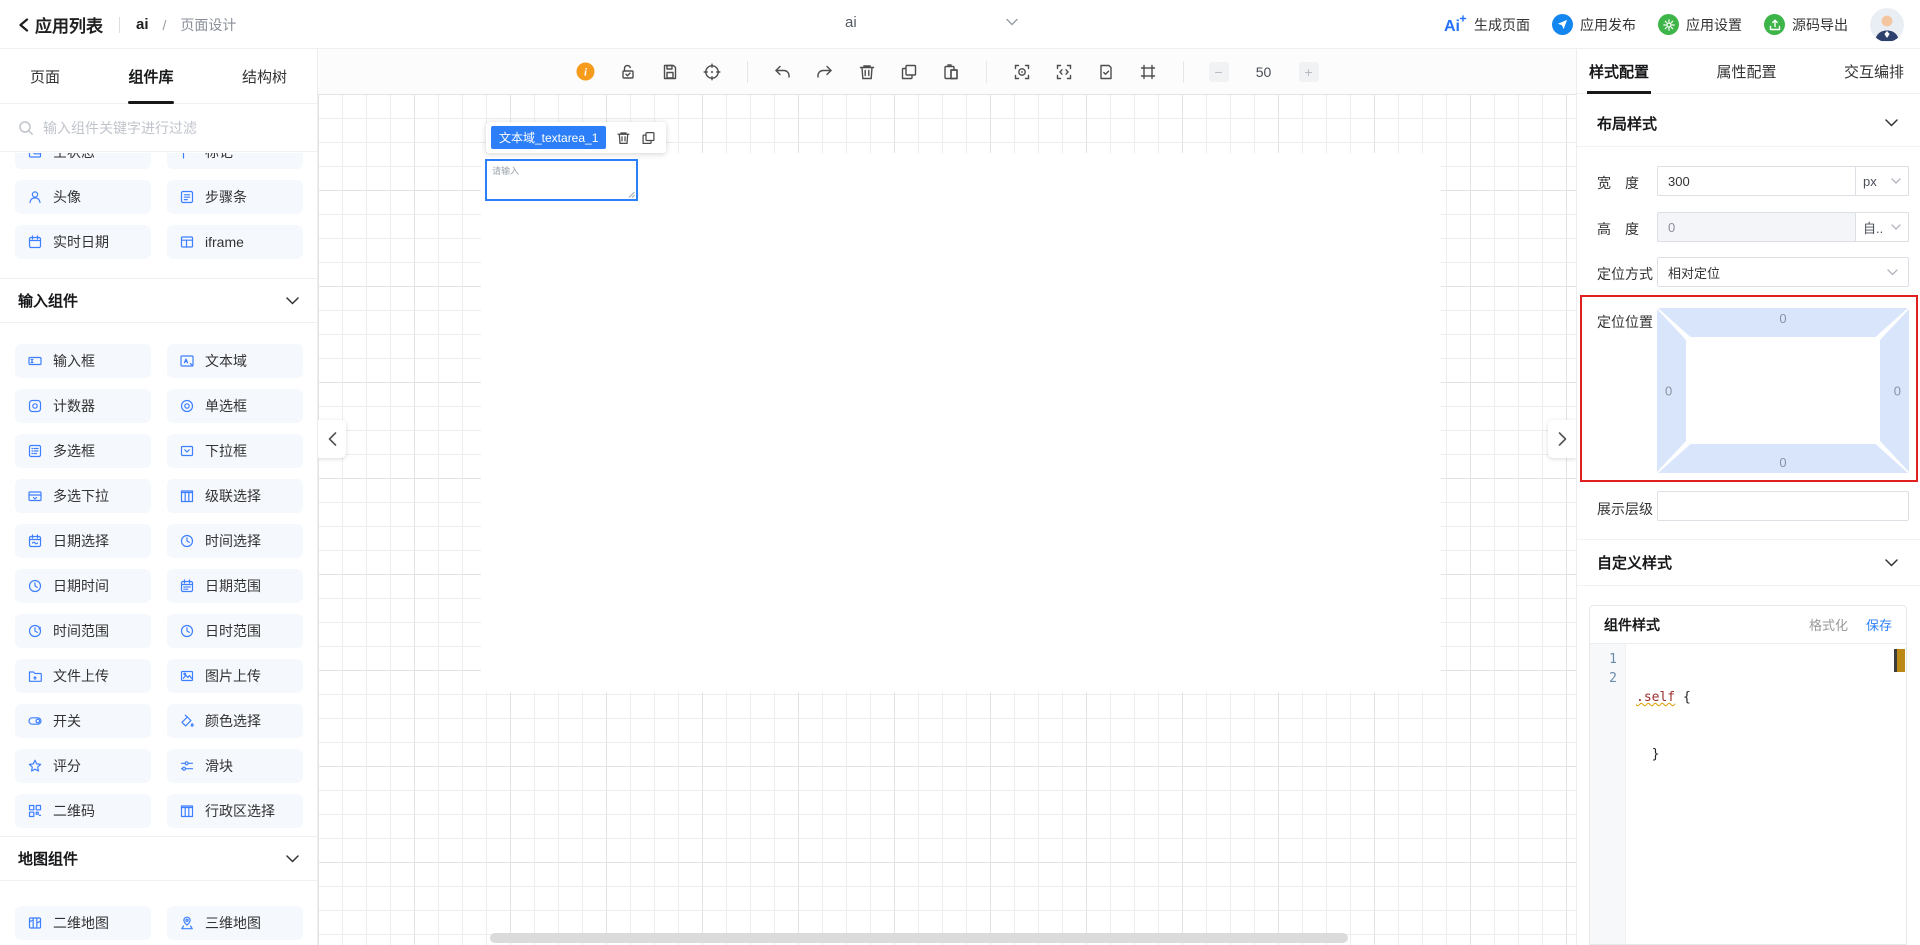 The image size is (1920, 945). I want to click on component-slider: 滑块, so click(235, 766).